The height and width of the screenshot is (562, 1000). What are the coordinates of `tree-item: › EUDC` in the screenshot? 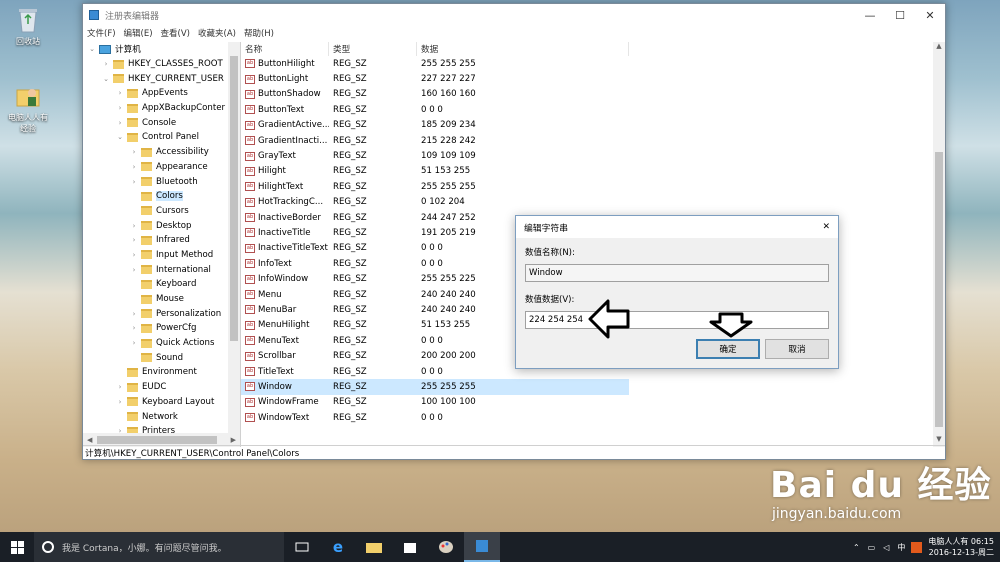 It's located at (161, 387).